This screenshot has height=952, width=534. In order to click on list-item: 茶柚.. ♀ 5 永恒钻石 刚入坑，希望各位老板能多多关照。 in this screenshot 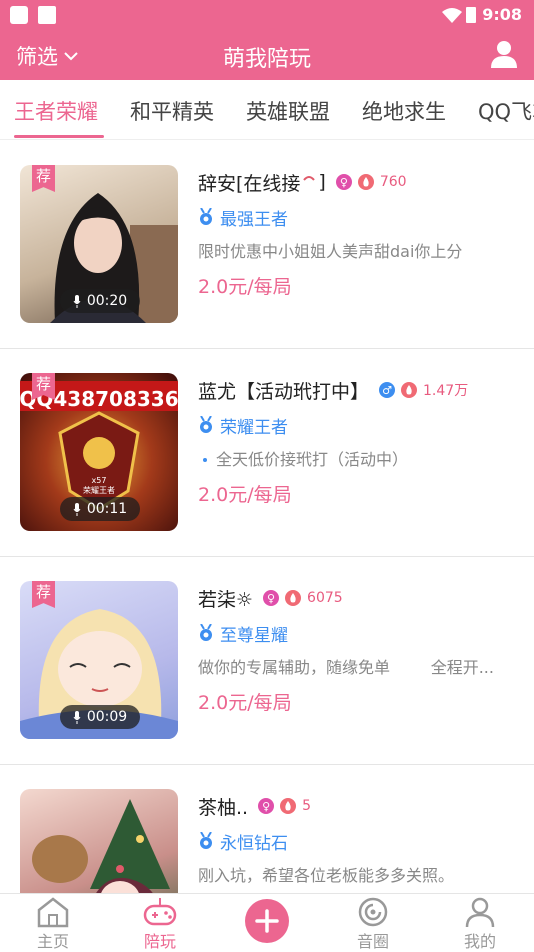, I will do `click(267, 829)`.